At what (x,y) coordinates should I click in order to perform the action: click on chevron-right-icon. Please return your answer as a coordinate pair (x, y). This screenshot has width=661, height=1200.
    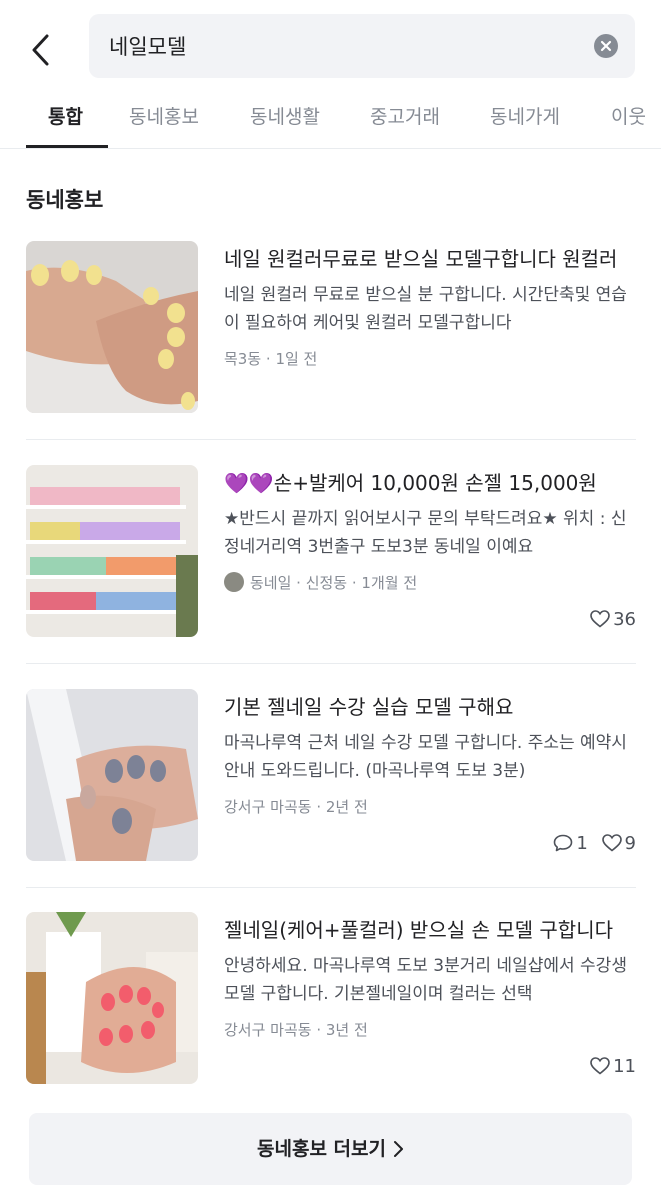
    Looking at the image, I should click on (398, 1149).